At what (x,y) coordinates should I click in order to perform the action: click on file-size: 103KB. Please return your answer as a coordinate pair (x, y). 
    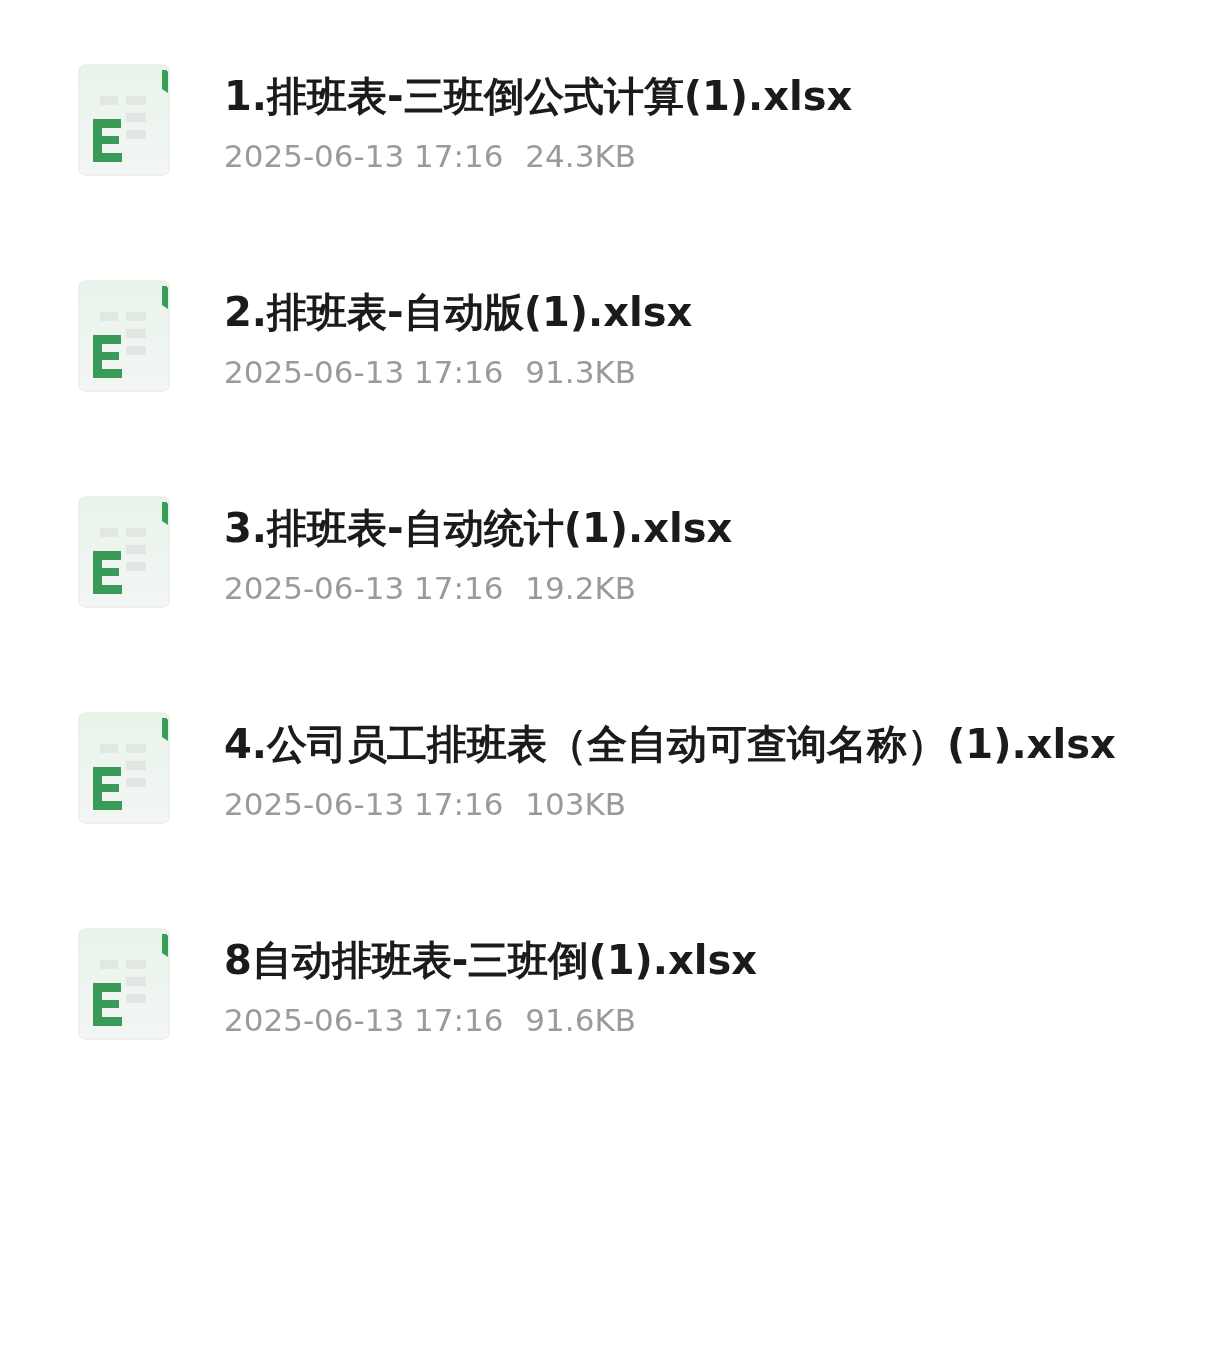
    Looking at the image, I should click on (576, 804).